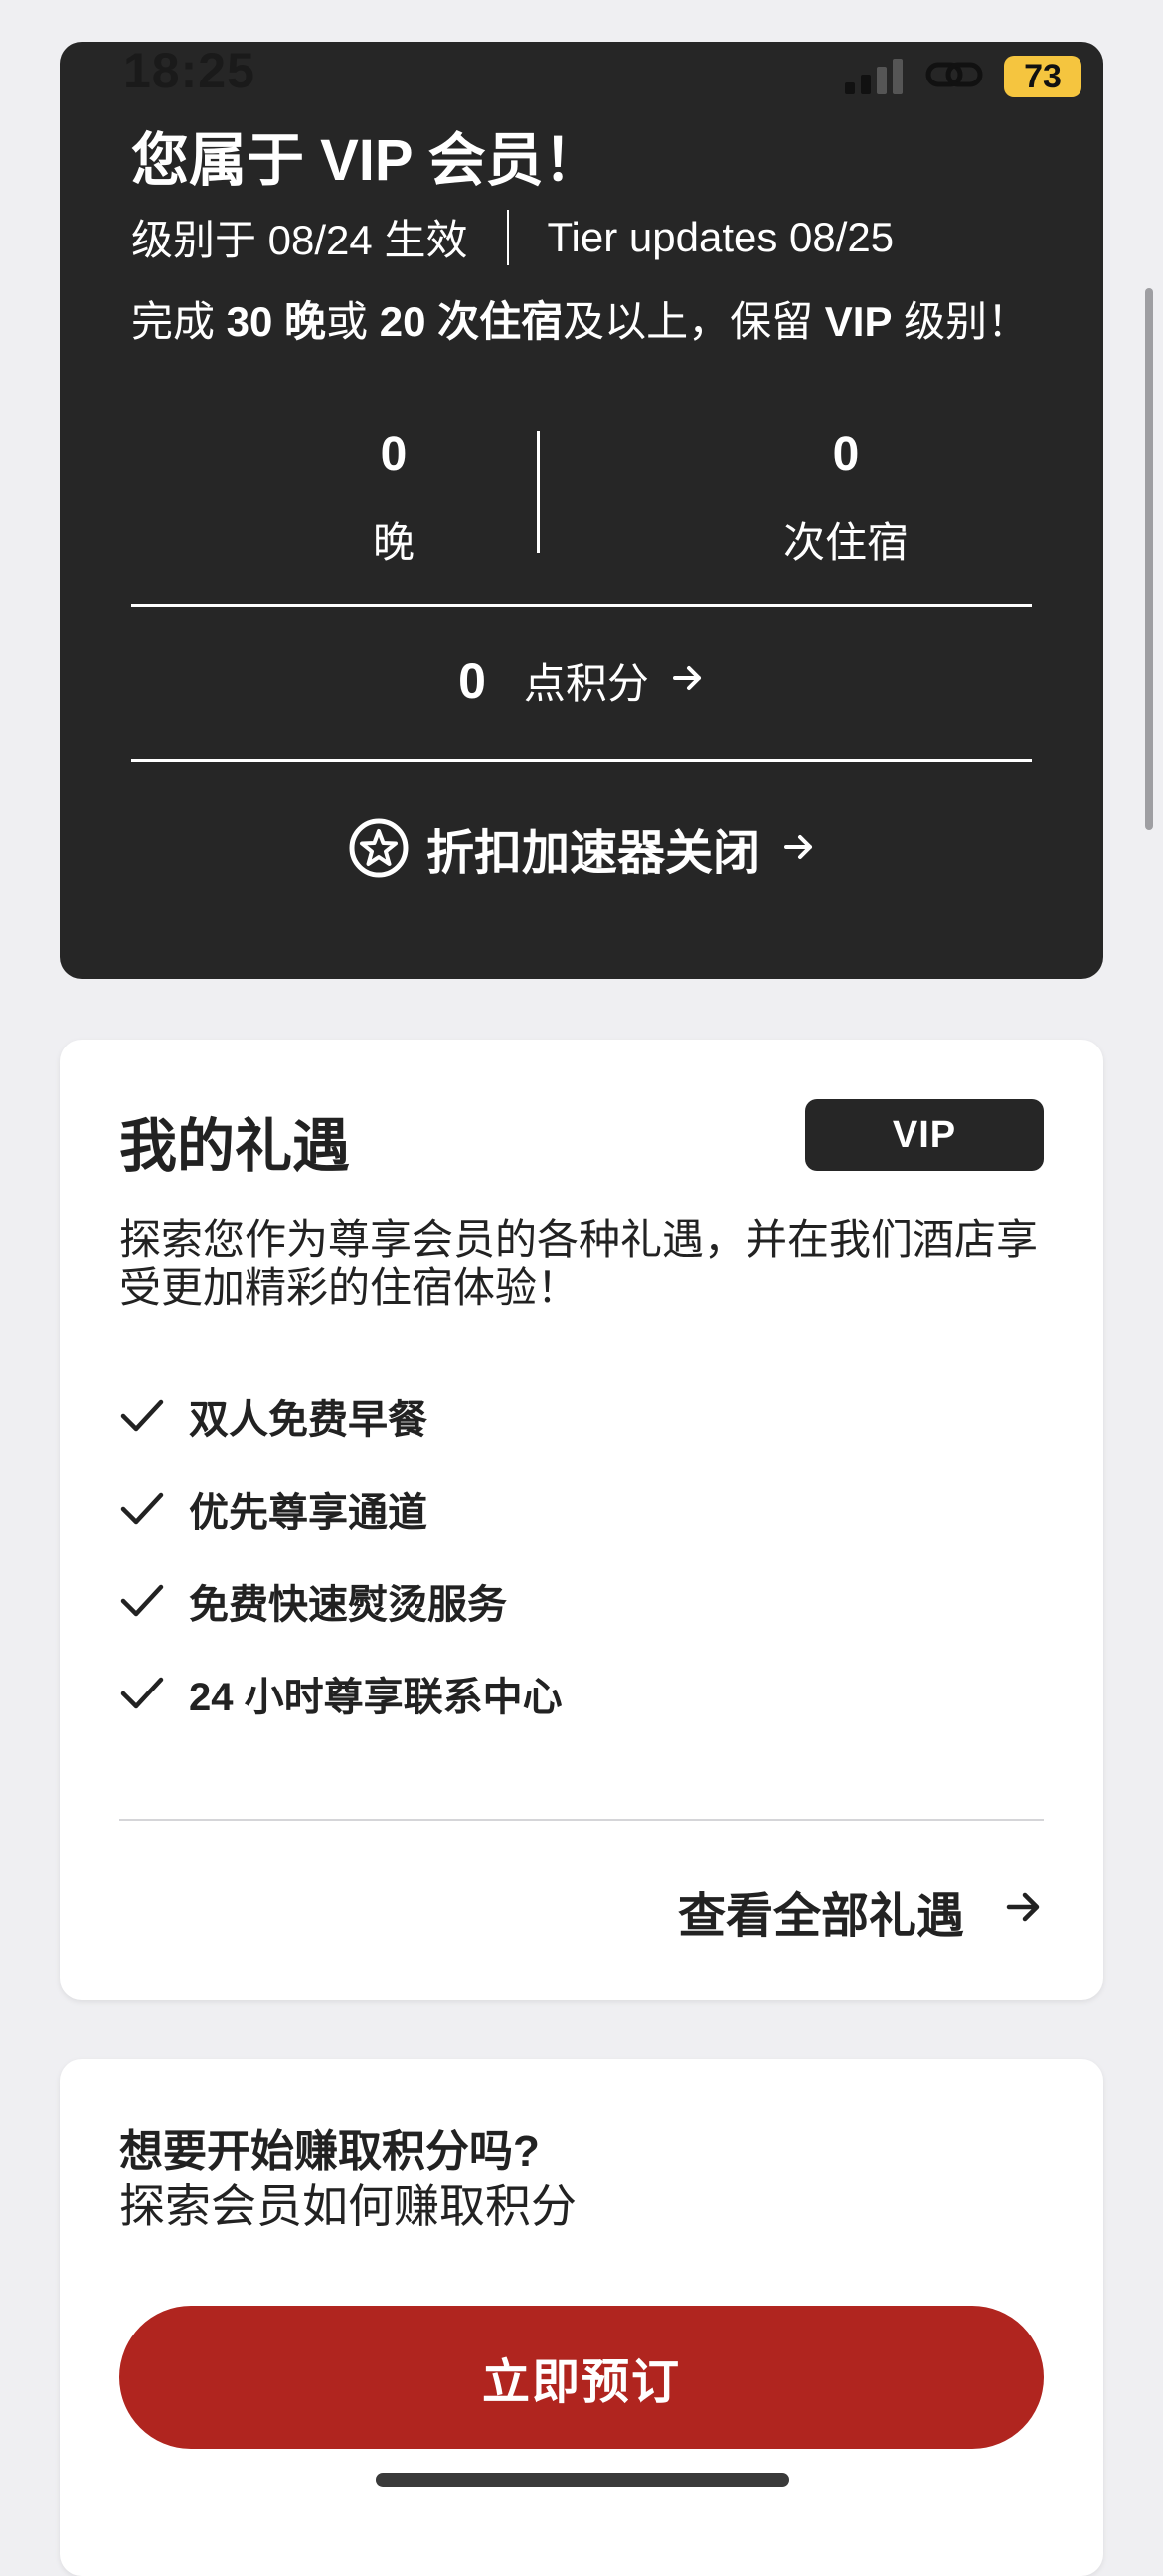 Image resolution: width=1163 pixels, height=2576 pixels. I want to click on list-item: 优先尊享通道, so click(341, 1508).